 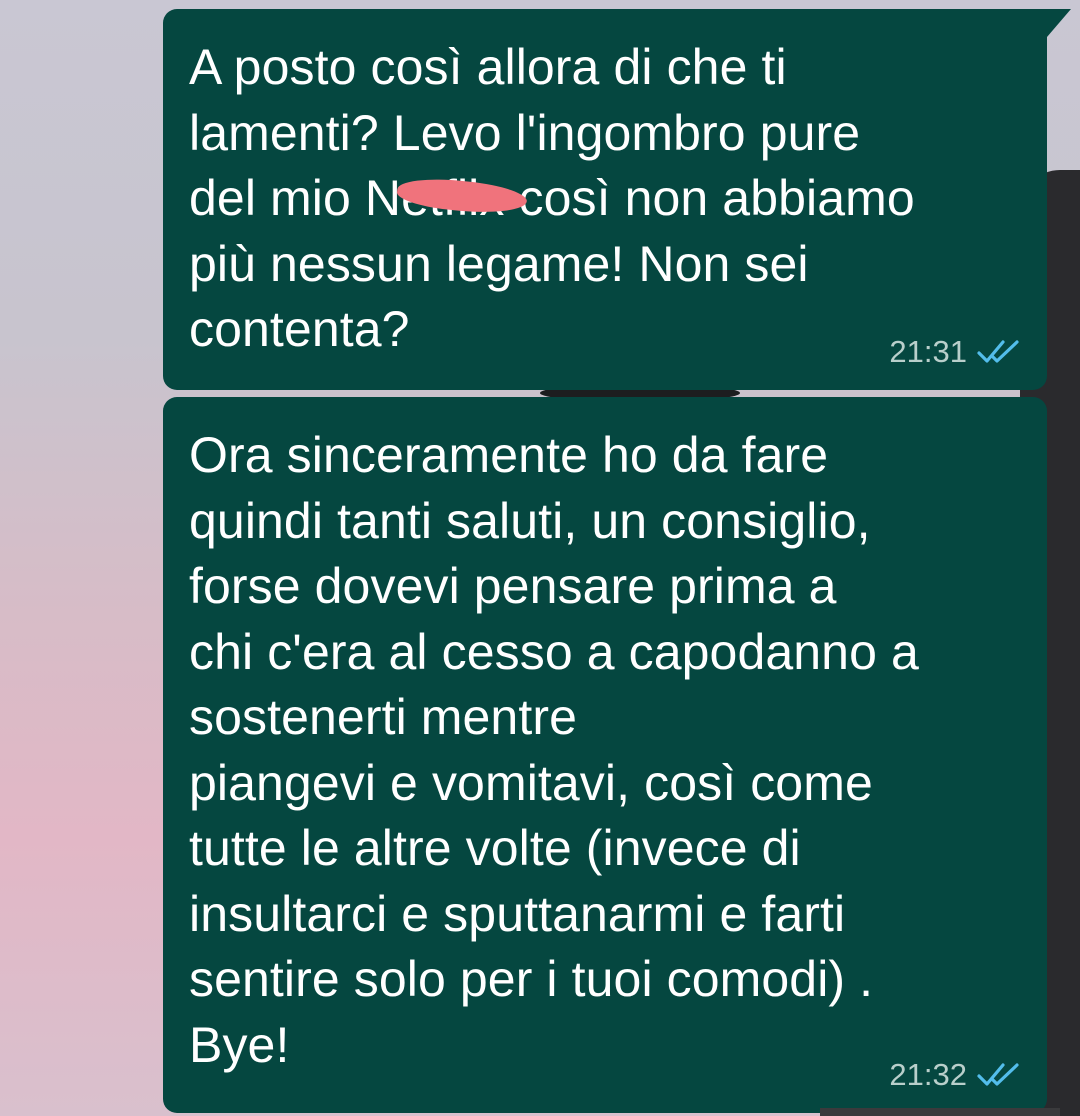 I want to click on message-meta: 21:32, so click(x=955, y=1075).